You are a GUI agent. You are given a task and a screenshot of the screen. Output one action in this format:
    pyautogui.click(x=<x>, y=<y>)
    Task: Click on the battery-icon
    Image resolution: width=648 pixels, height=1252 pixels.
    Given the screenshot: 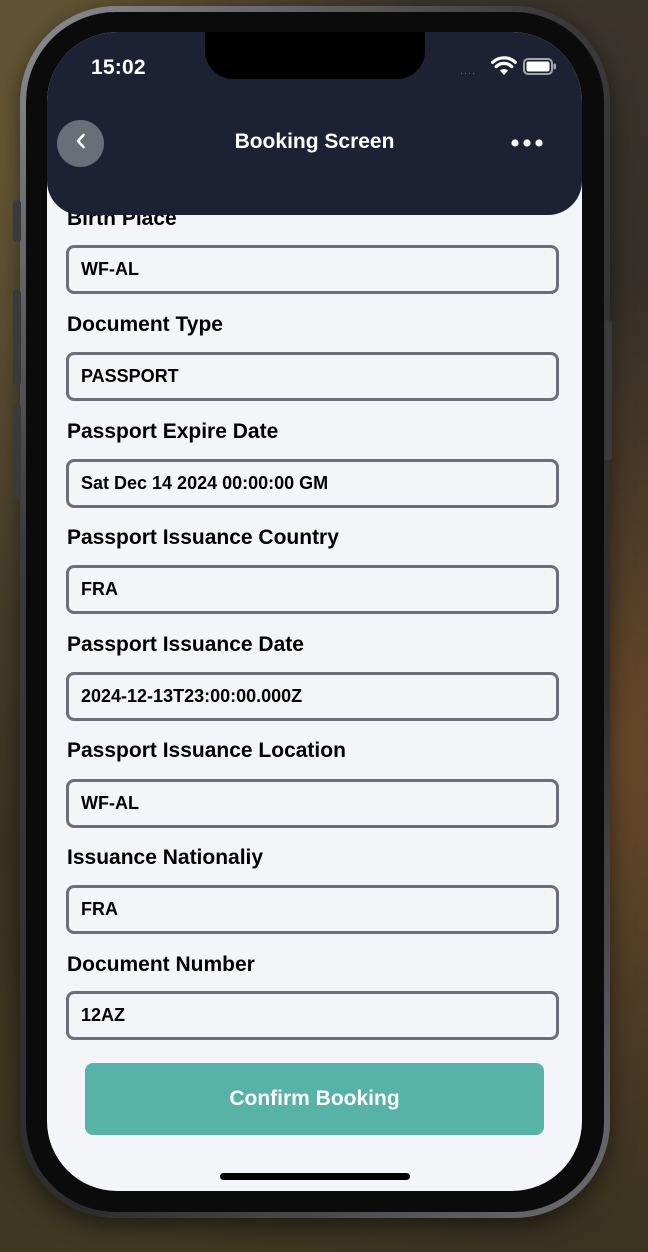 What is the action you would take?
    pyautogui.click(x=540, y=66)
    